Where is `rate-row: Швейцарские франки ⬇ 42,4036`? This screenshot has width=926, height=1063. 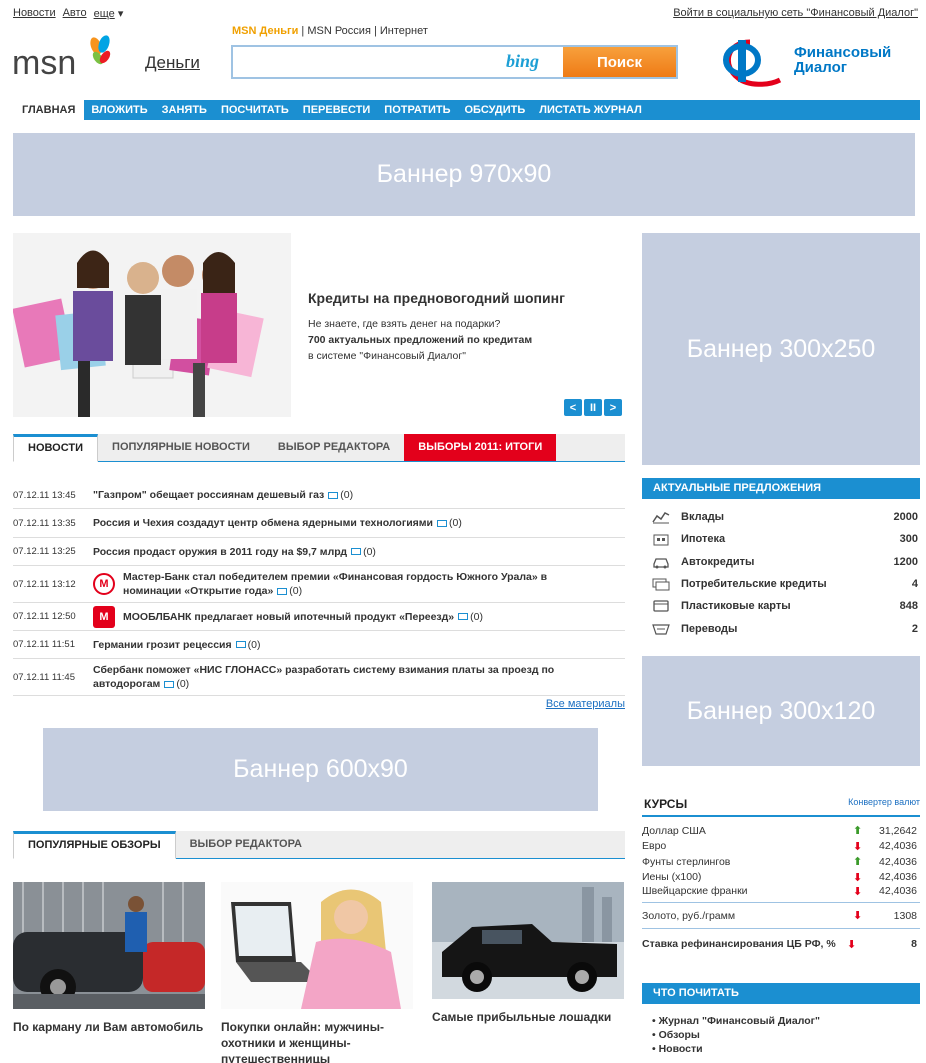 rate-row: Швейцарские франки ⬇ 42,4036 is located at coordinates (781, 894).